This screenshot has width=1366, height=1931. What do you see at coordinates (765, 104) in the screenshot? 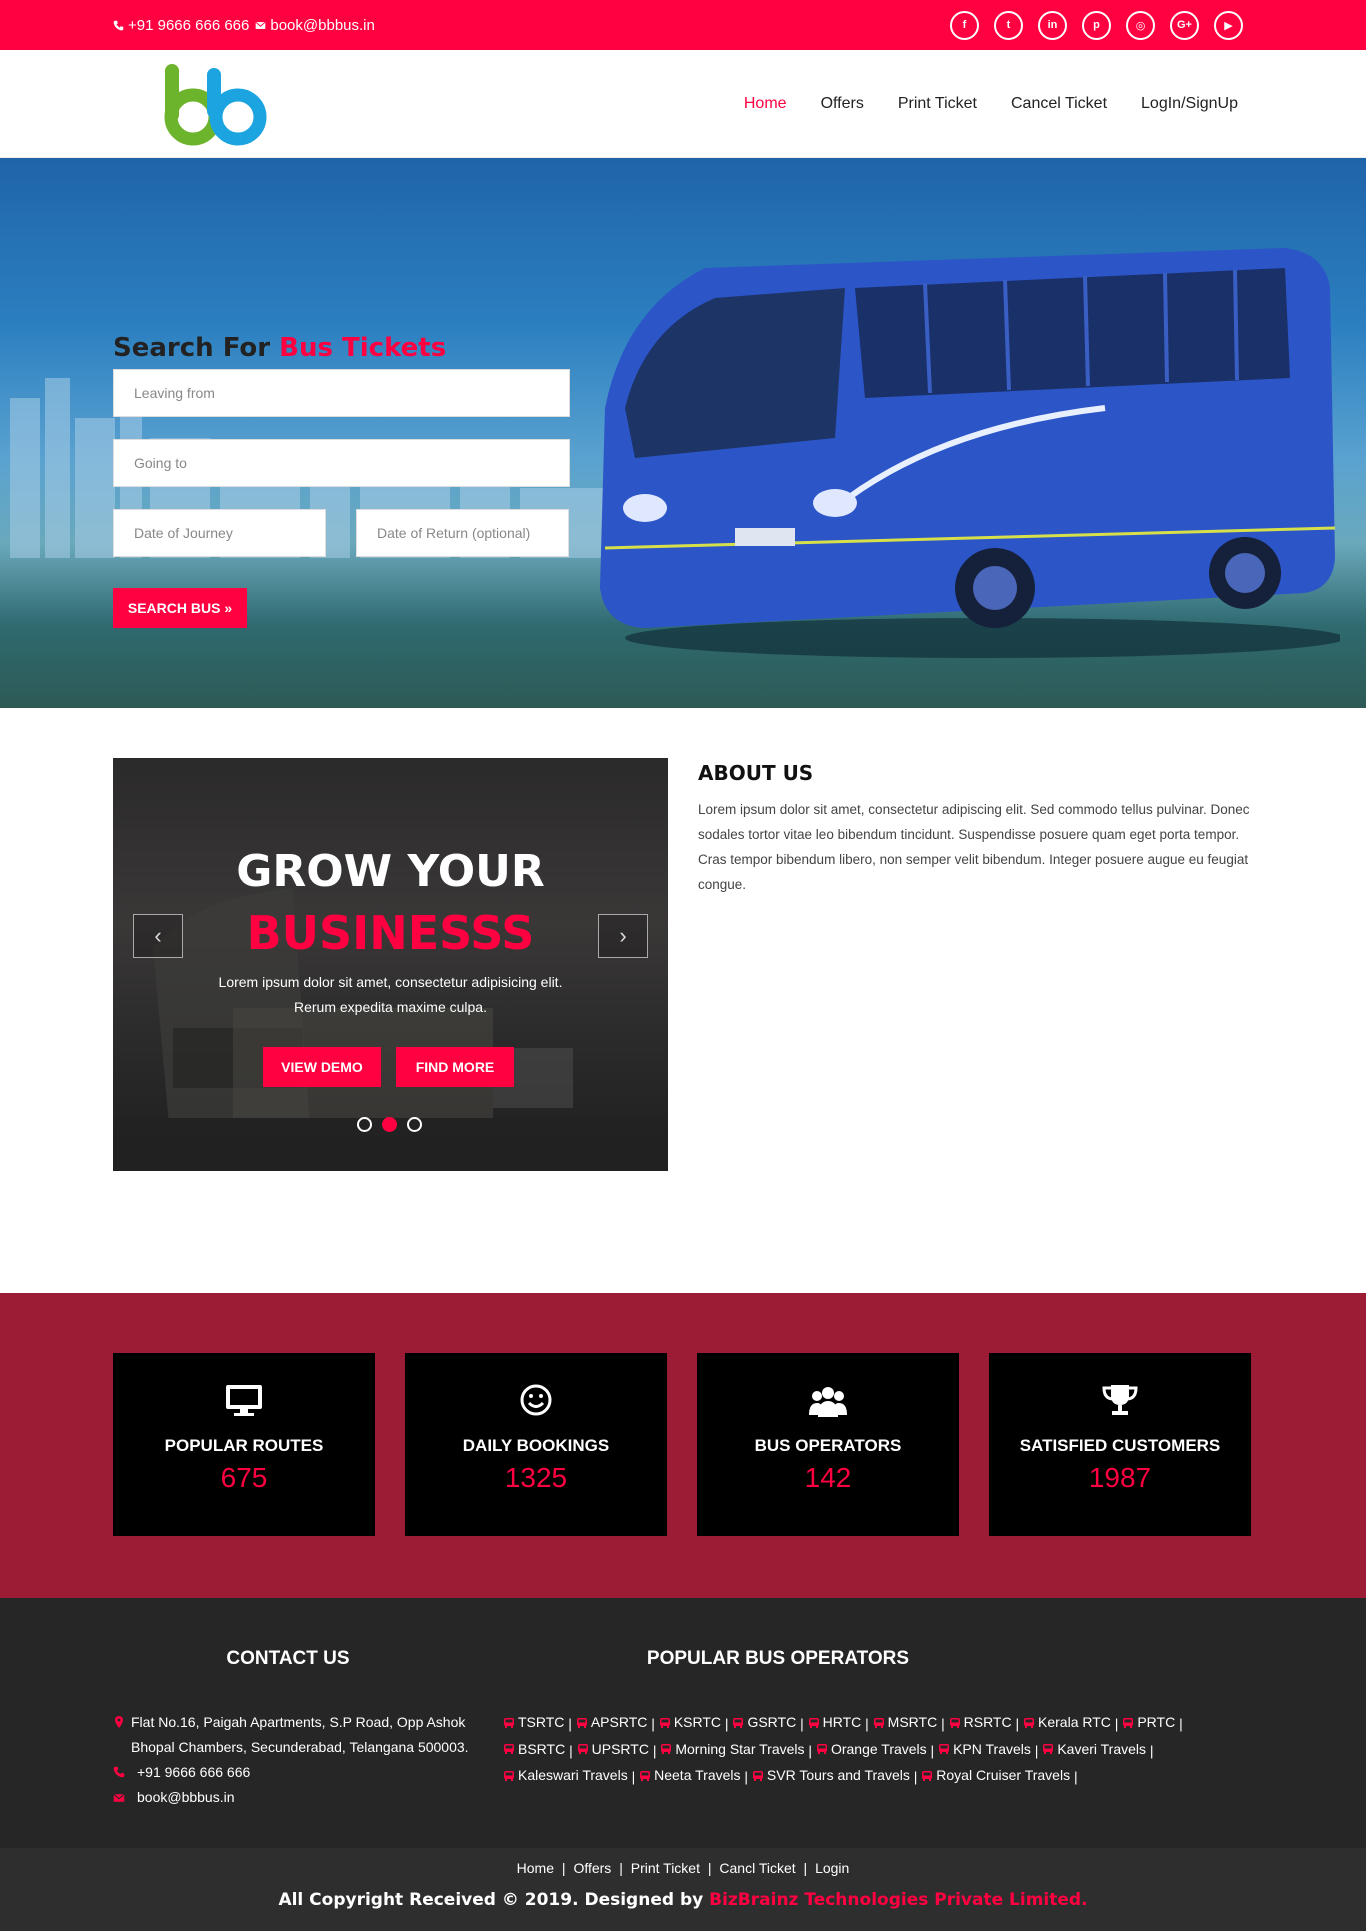
I see `nav-home: Home` at bounding box center [765, 104].